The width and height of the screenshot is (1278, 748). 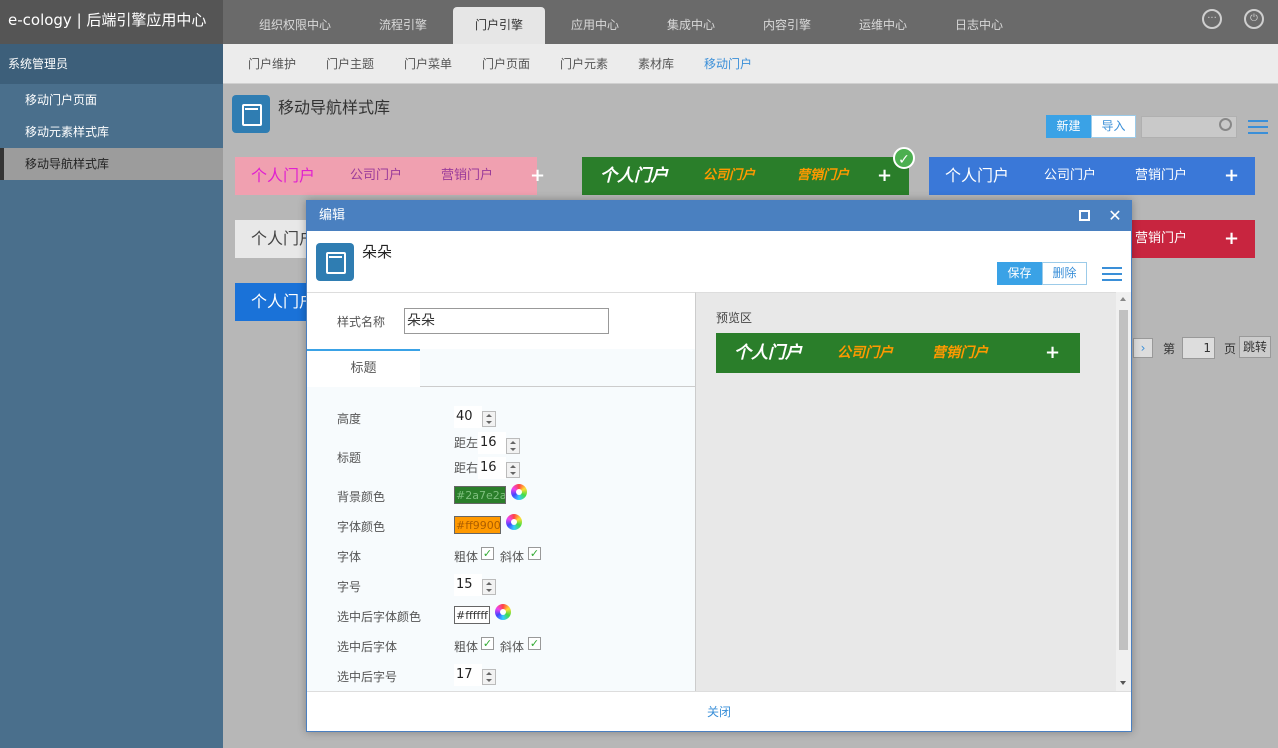 I want to click on save-button: 保存, so click(x=1019, y=273).